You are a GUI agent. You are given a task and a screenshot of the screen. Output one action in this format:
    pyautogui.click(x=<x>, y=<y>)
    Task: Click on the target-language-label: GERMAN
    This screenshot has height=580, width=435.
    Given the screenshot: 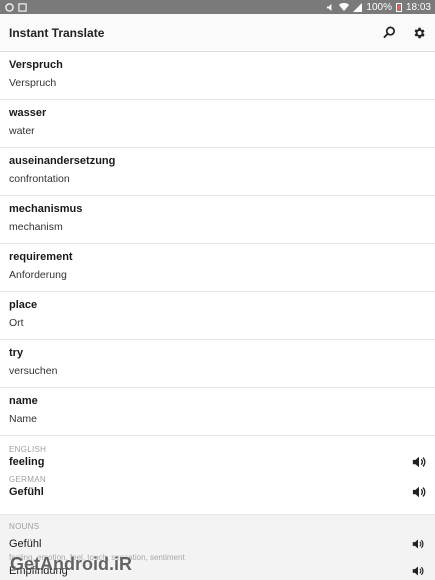 What is the action you would take?
    pyautogui.click(x=27, y=479)
    